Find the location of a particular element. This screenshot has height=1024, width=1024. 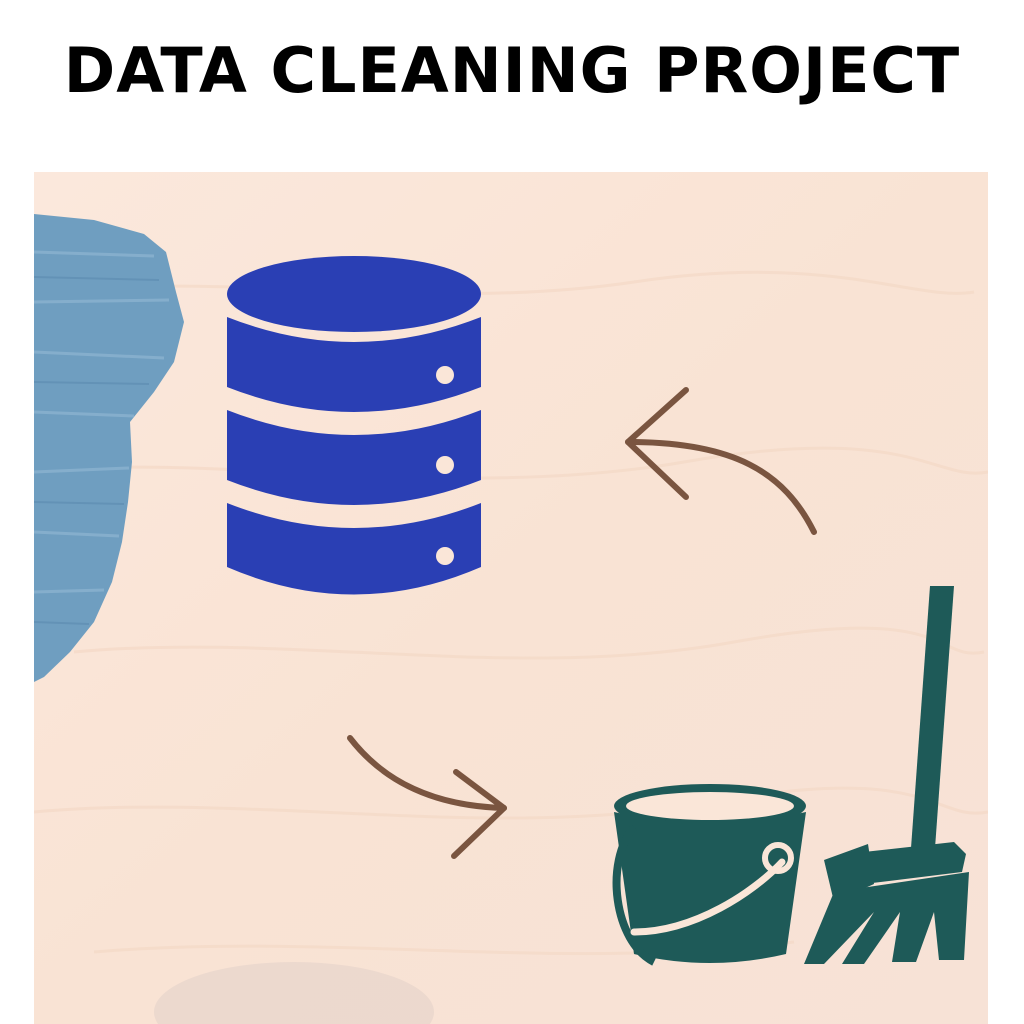

bucket-icon is located at coordinates (709, 875).